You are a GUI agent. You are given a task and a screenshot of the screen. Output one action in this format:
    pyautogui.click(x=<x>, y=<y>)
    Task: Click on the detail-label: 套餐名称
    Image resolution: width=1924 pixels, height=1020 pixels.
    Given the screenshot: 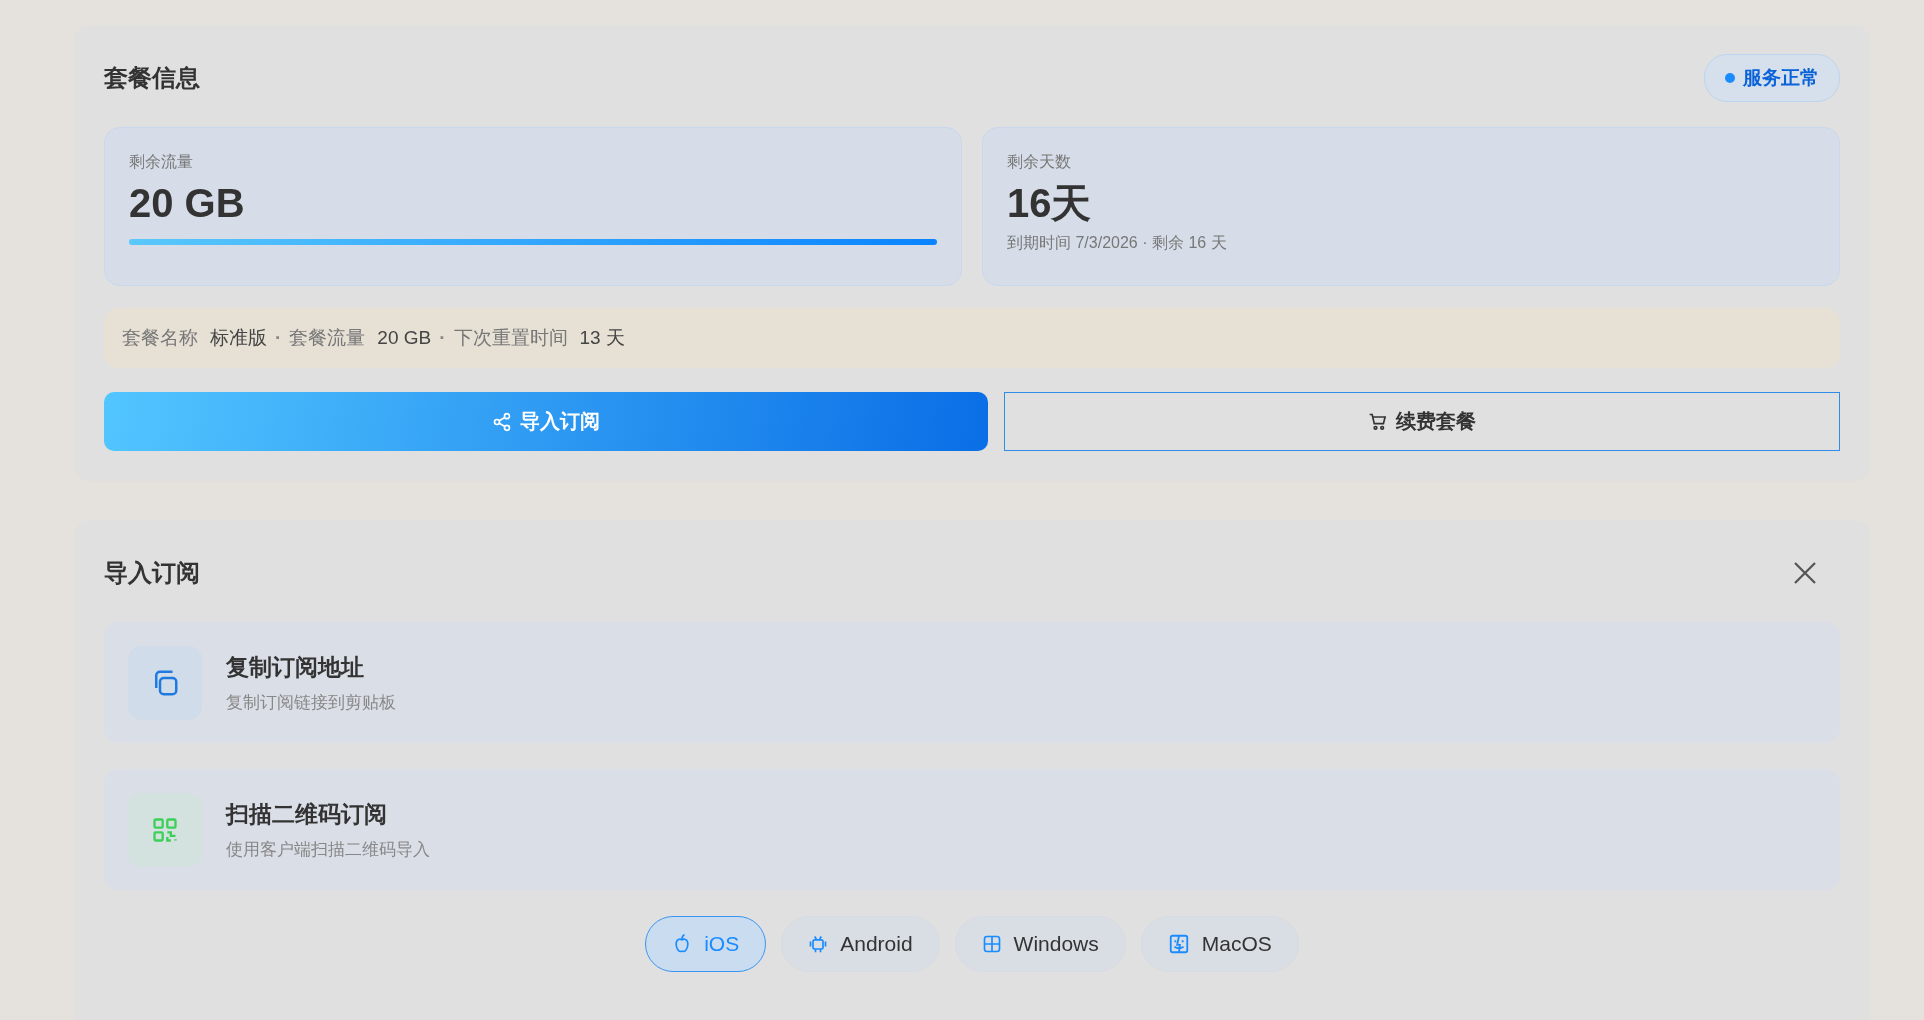 What is the action you would take?
    pyautogui.click(x=160, y=338)
    